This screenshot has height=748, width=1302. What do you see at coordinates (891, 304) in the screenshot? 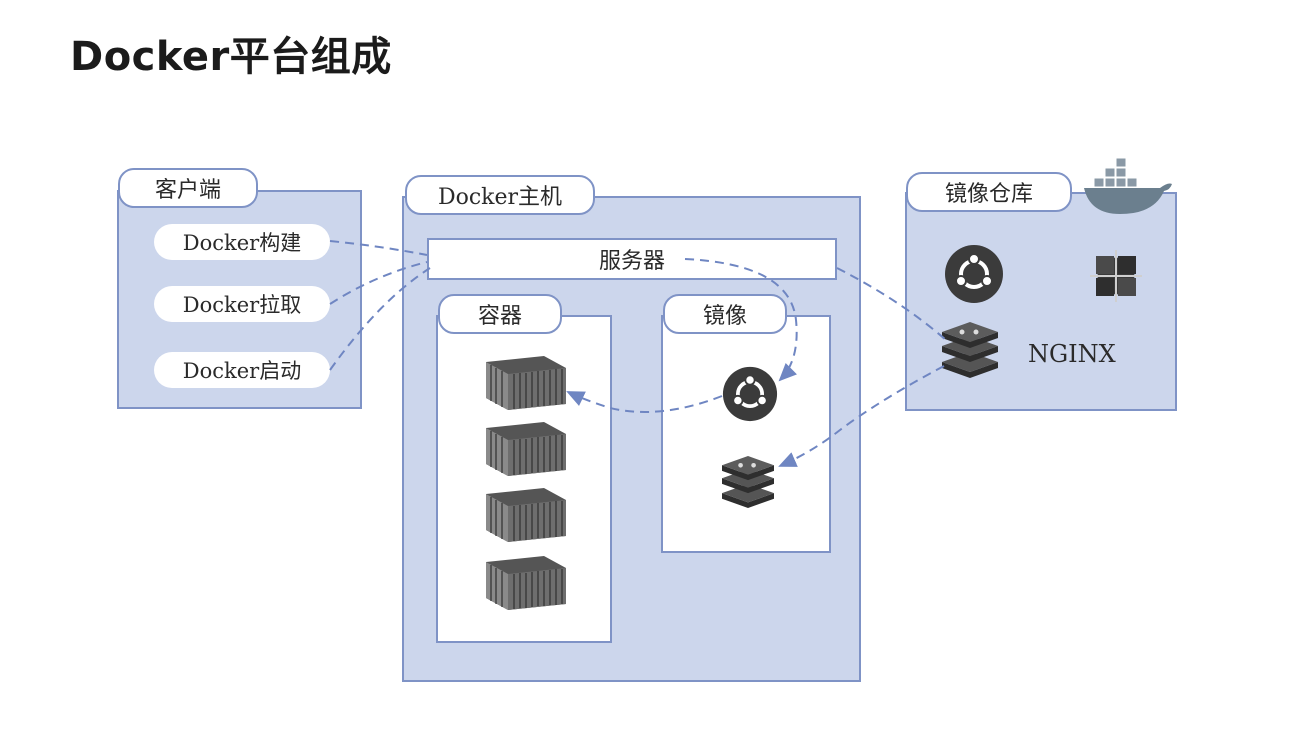
I see `server-to-registry-connector` at bounding box center [891, 304].